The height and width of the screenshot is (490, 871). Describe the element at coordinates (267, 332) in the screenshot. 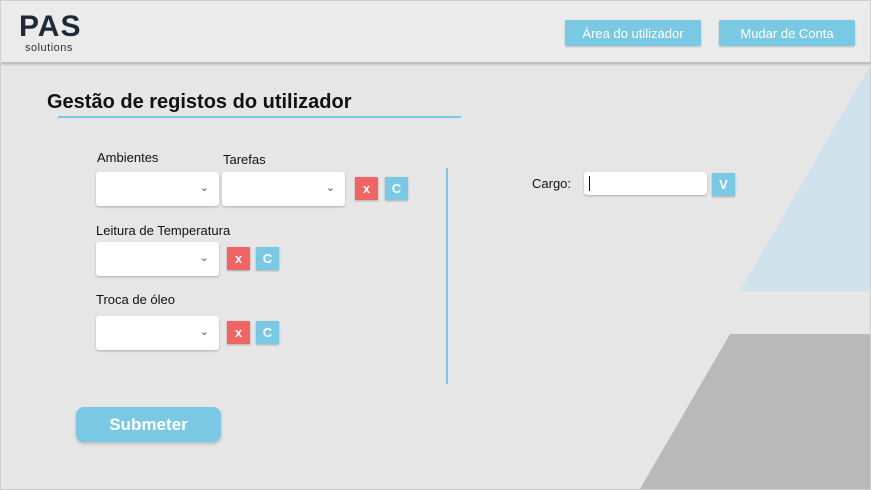

I see `confirm-troca-button: C` at that location.